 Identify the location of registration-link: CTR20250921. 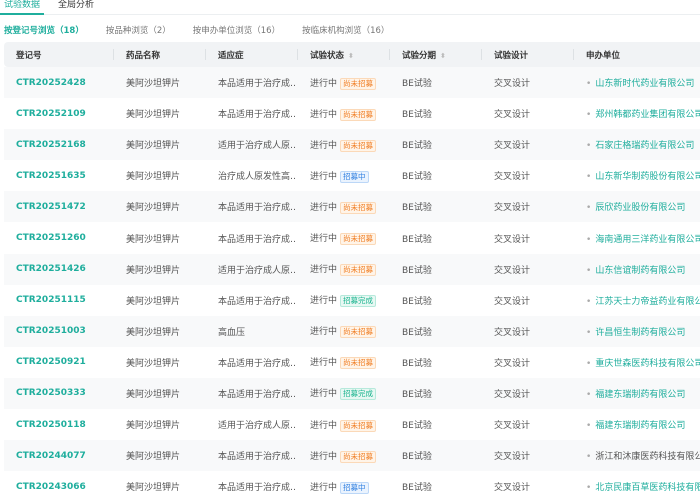
(58, 362).